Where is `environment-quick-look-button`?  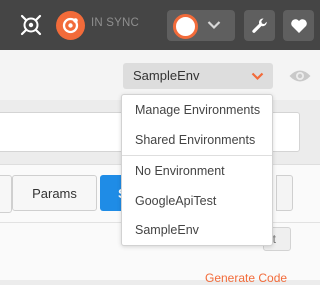
environment-quick-look-button is located at coordinates (300, 76).